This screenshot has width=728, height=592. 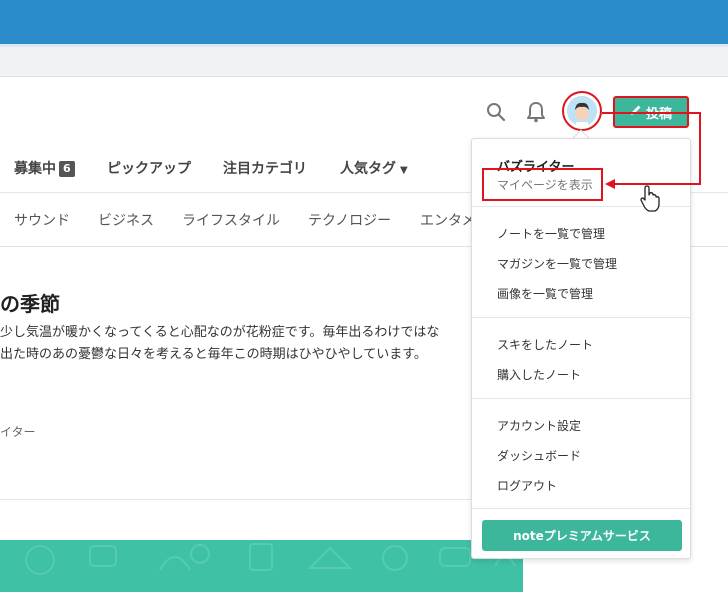 I want to click on count-badge: 6, so click(x=67, y=169).